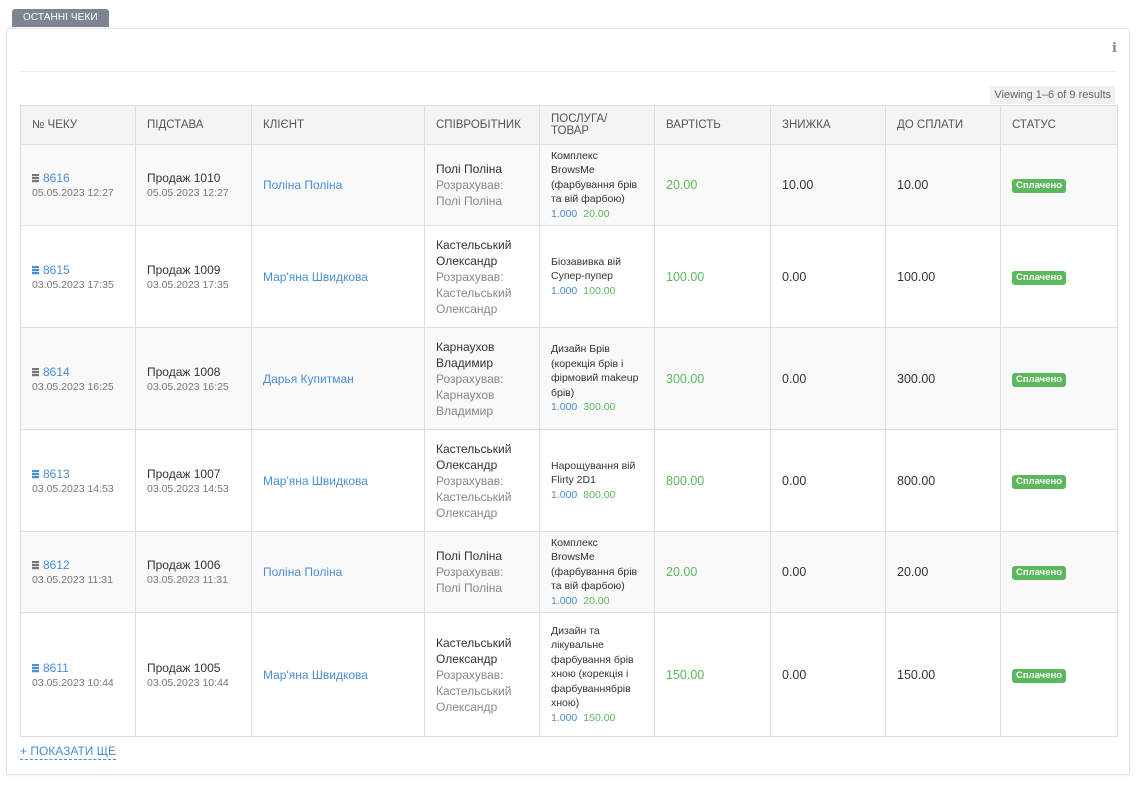 Image resolution: width=1143 pixels, height=789 pixels. What do you see at coordinates (685, 480) in the screenshot?
I see `cost-value: 800.00` at bounding box center [685, 480].